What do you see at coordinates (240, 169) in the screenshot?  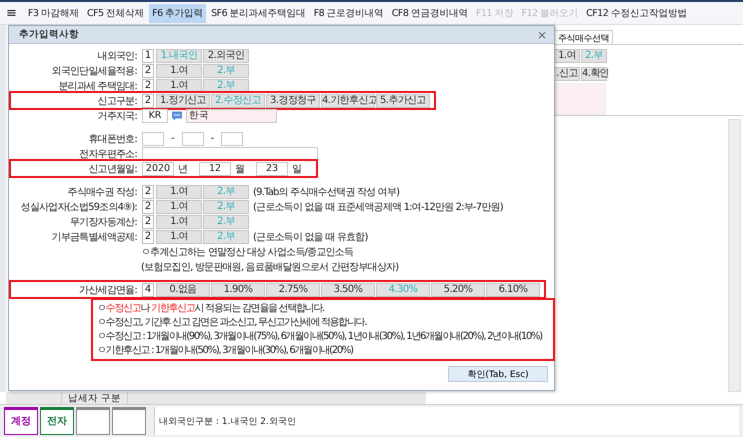 I see `unit-label: 월` at bounding box center [240, 169].